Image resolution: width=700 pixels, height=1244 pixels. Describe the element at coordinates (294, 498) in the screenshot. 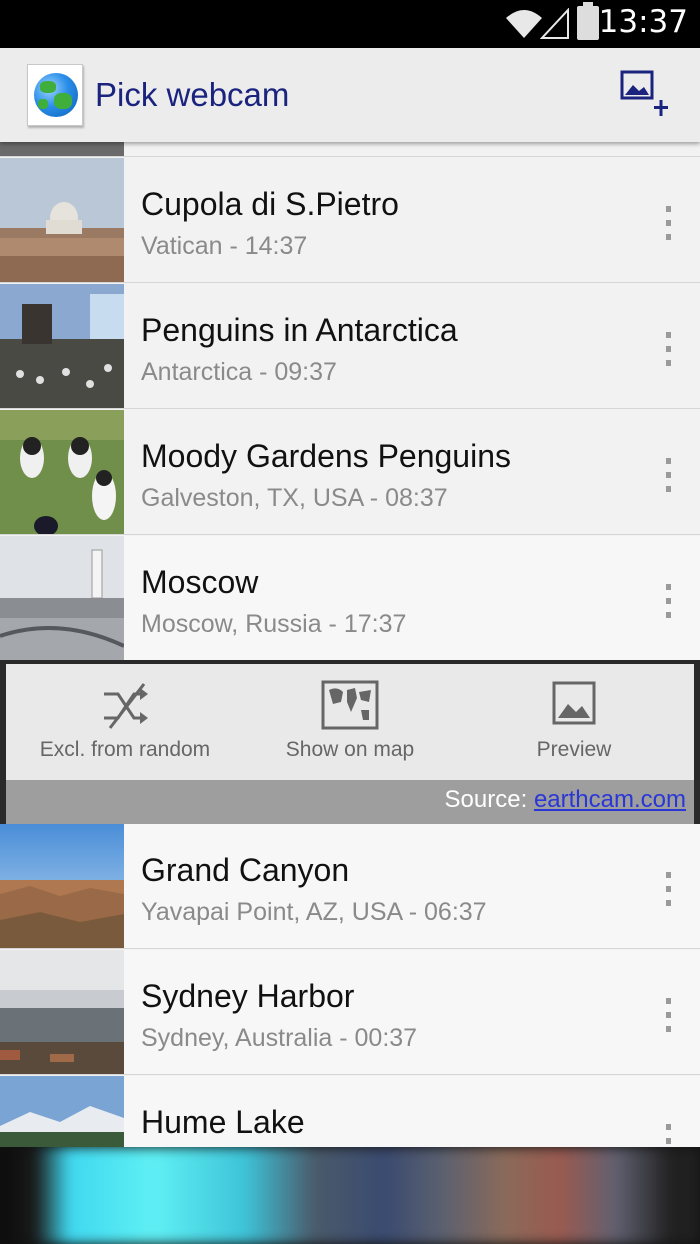

I see `webcam-location-time: Galveston, TX, USA - 08:37` at that location.